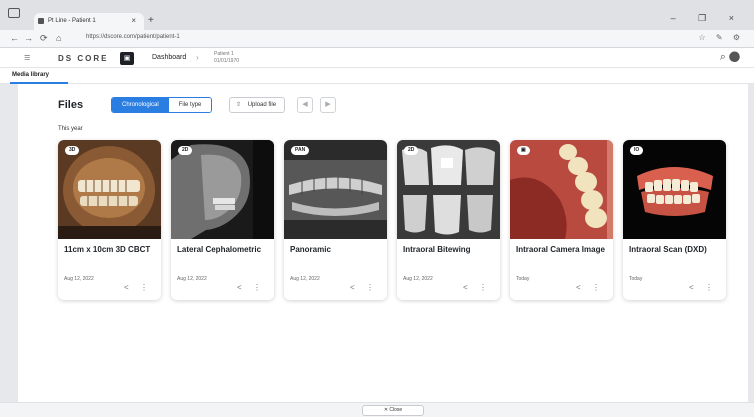  What do you see at coordinates (310, 249) in the screenshot?
I see `card-title: Panoramic` at bounding box center [310, 249].